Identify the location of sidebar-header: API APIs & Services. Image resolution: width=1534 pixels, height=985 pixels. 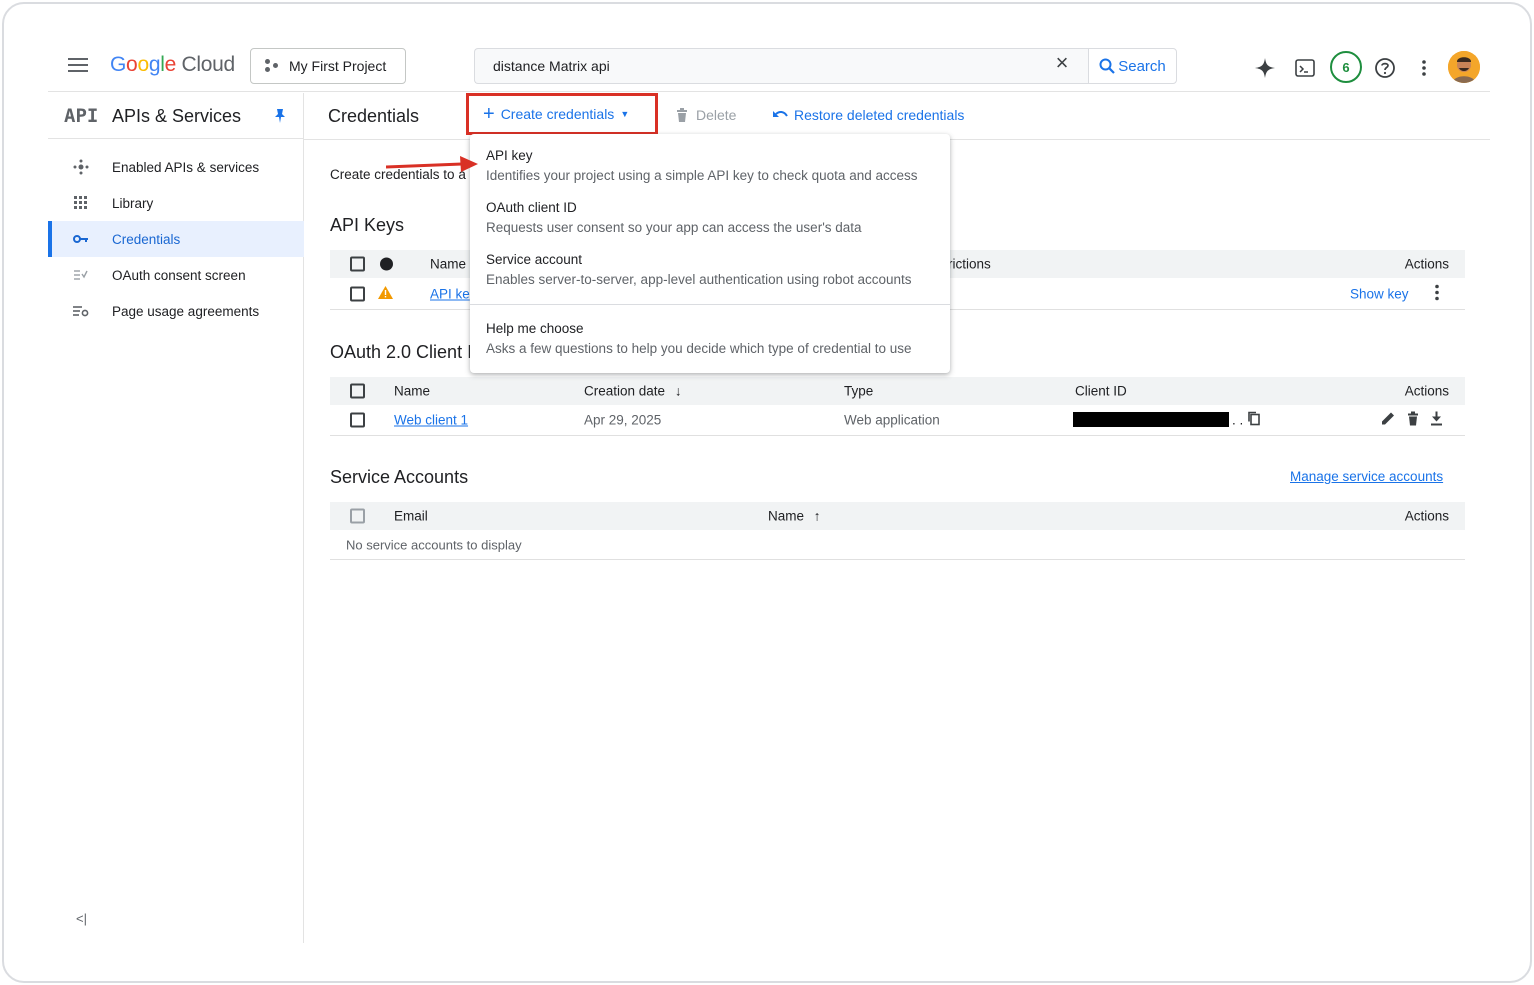
(176, 116).